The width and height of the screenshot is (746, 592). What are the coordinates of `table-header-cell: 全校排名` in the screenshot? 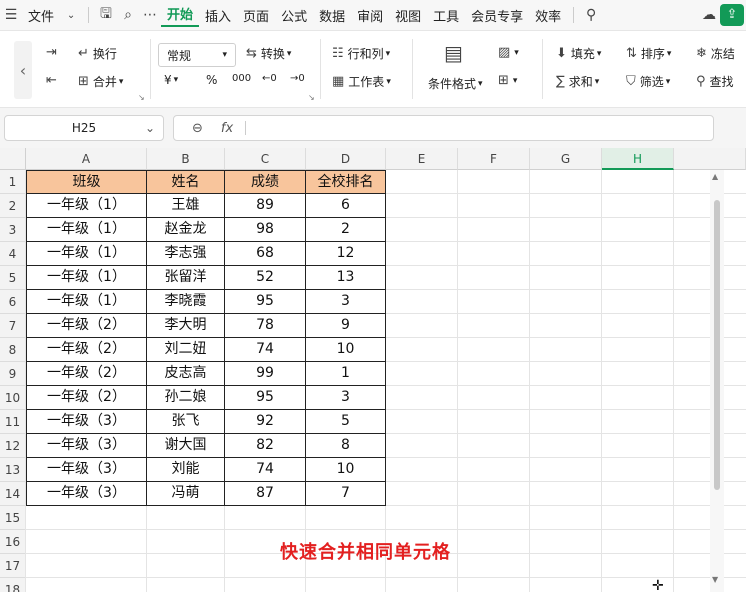 It's located at (346, 182).